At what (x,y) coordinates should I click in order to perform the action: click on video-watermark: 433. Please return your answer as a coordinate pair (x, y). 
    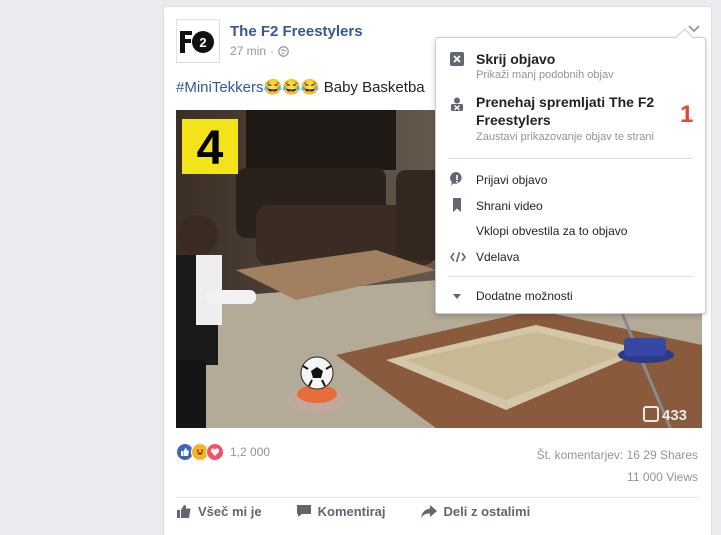
    Looking at the image, I should click on (674, 415).